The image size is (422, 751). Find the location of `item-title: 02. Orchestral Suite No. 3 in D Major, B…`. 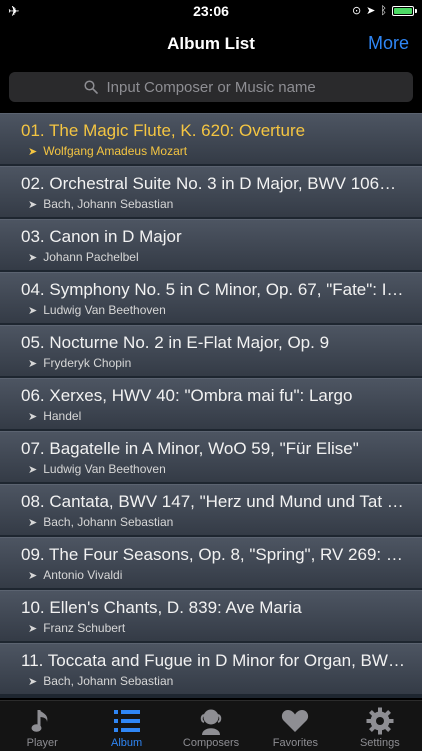

item-title: 02. Orchestral Suite No. 3 in D Major, B… is located at coordinates (213, 183).